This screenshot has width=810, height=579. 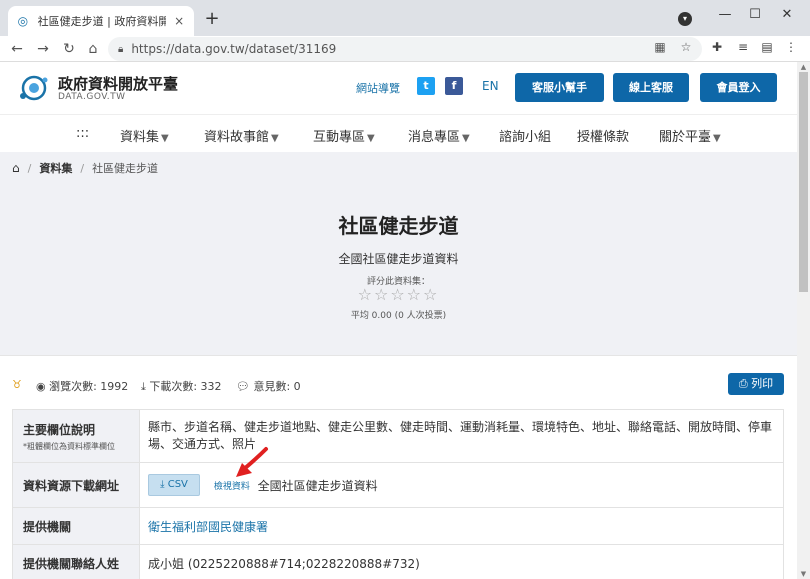 What do you see at coordinates (559, 87) in the screenshot?
I see `helper-button: 客服小幫手` at bounding box center [559, 87].